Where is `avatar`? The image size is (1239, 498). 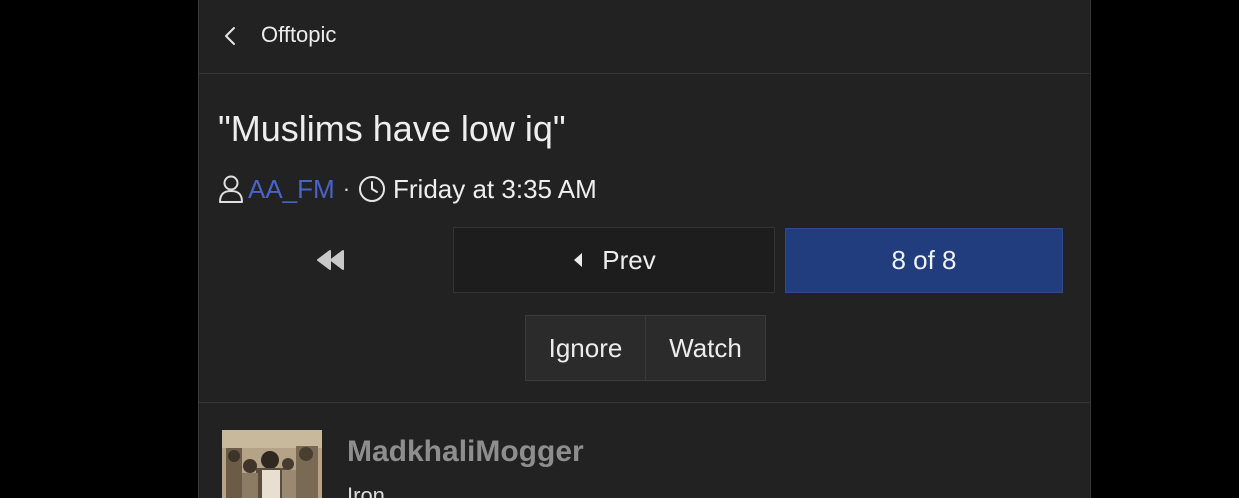 avatar is located at coordinates (272, 464).